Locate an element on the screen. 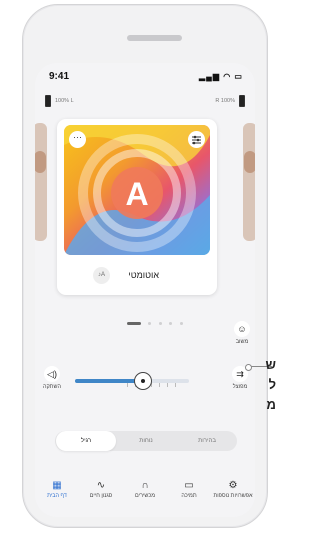 Image resolution: width=320 pixels, height=535 pixels. callout-line-text: ל is located at coordinates (272, 384).